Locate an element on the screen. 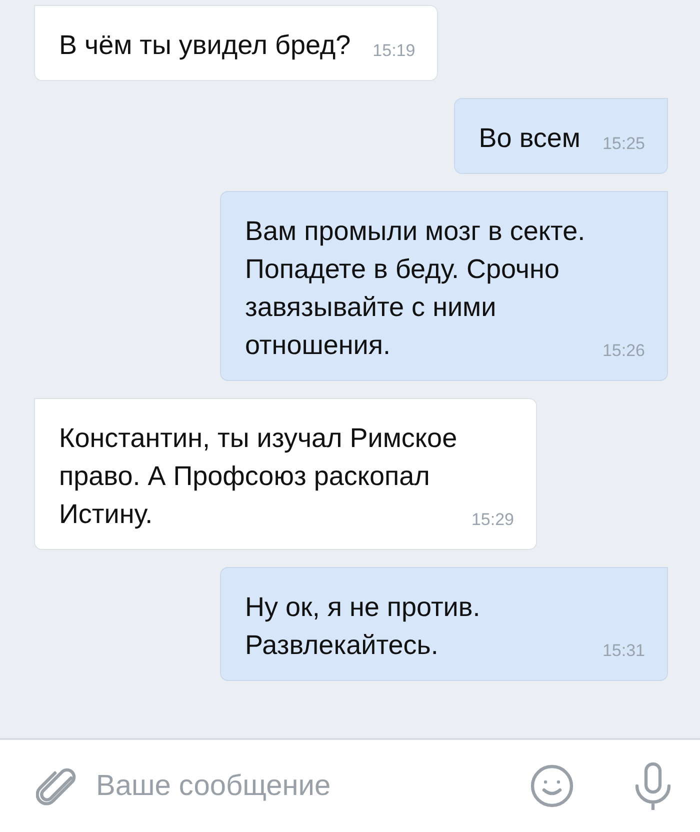 This screenshot has height=832, width=700. microphone-icon is located at coordinates (653, 786).